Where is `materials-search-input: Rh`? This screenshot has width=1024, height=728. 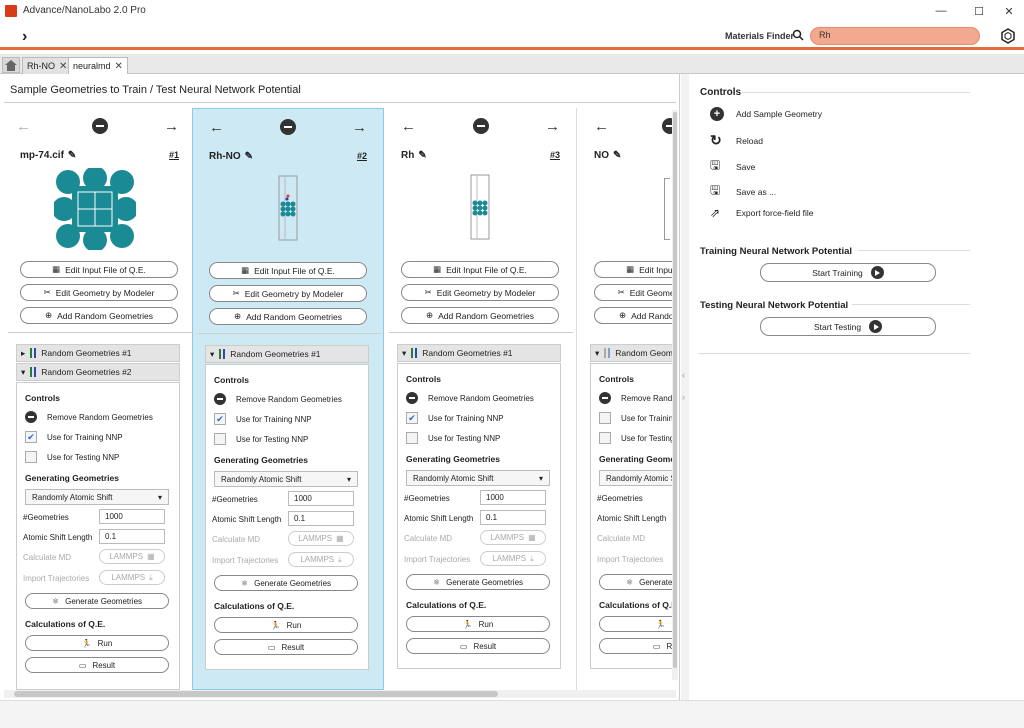 materials-search-input: Rh is located at coordinates (895, 36).